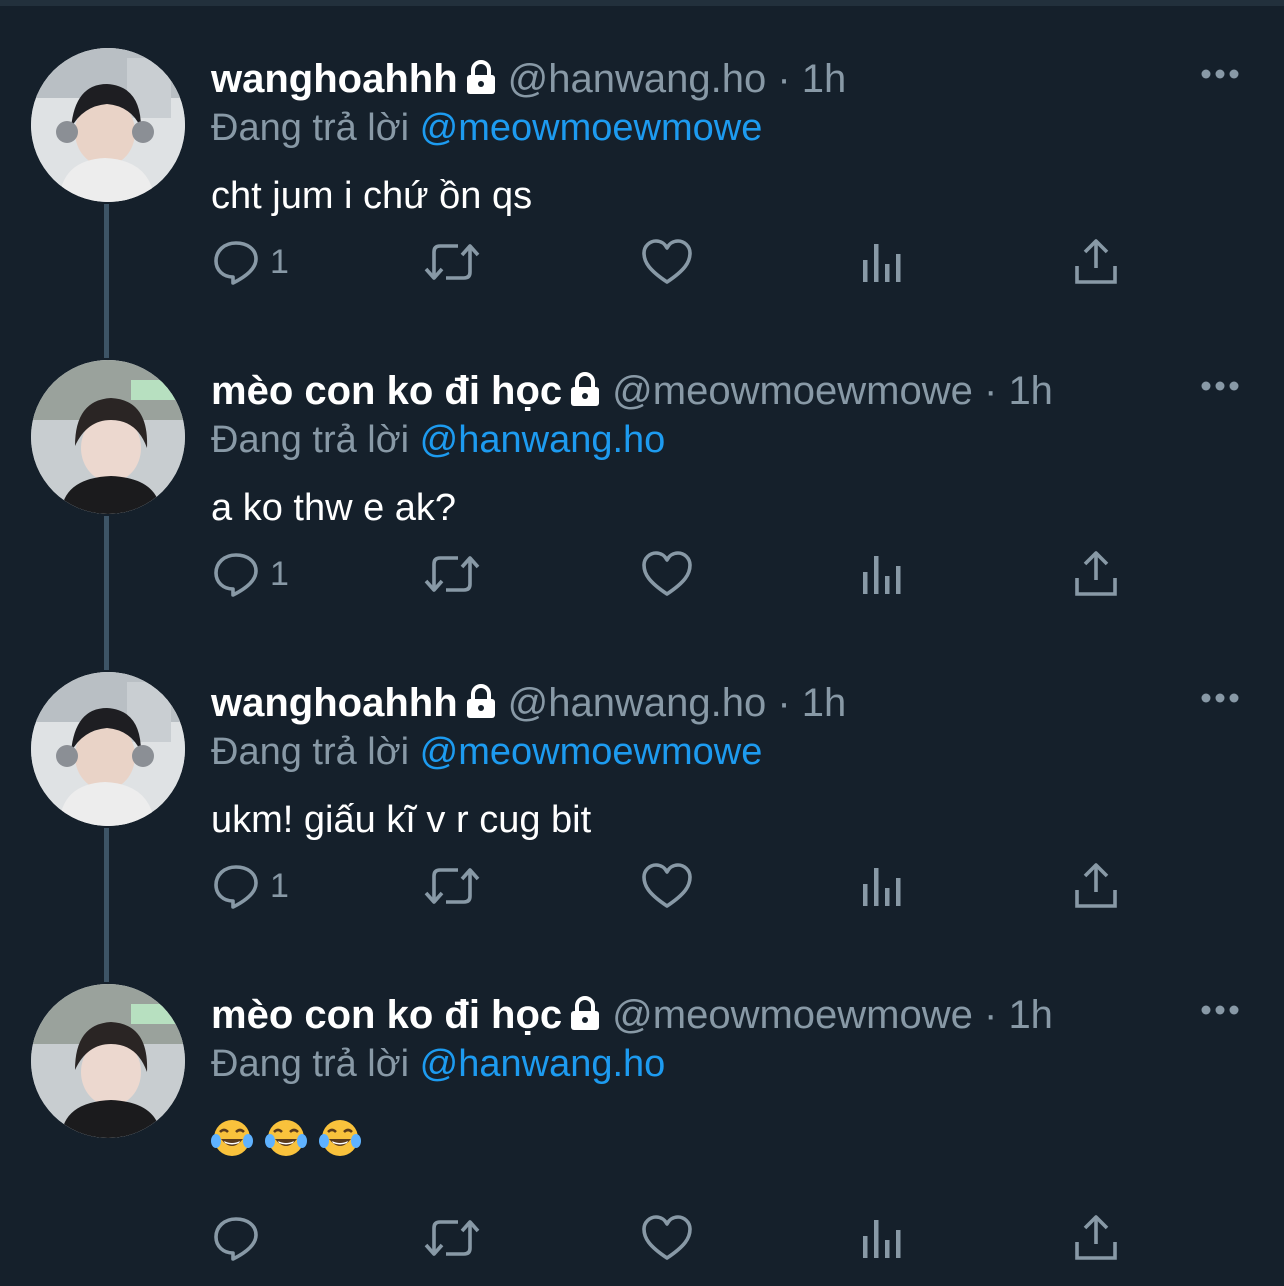 The width and height of the screenshot is (1284, 1286). I want to click on reply-button, so click(241, 1238).